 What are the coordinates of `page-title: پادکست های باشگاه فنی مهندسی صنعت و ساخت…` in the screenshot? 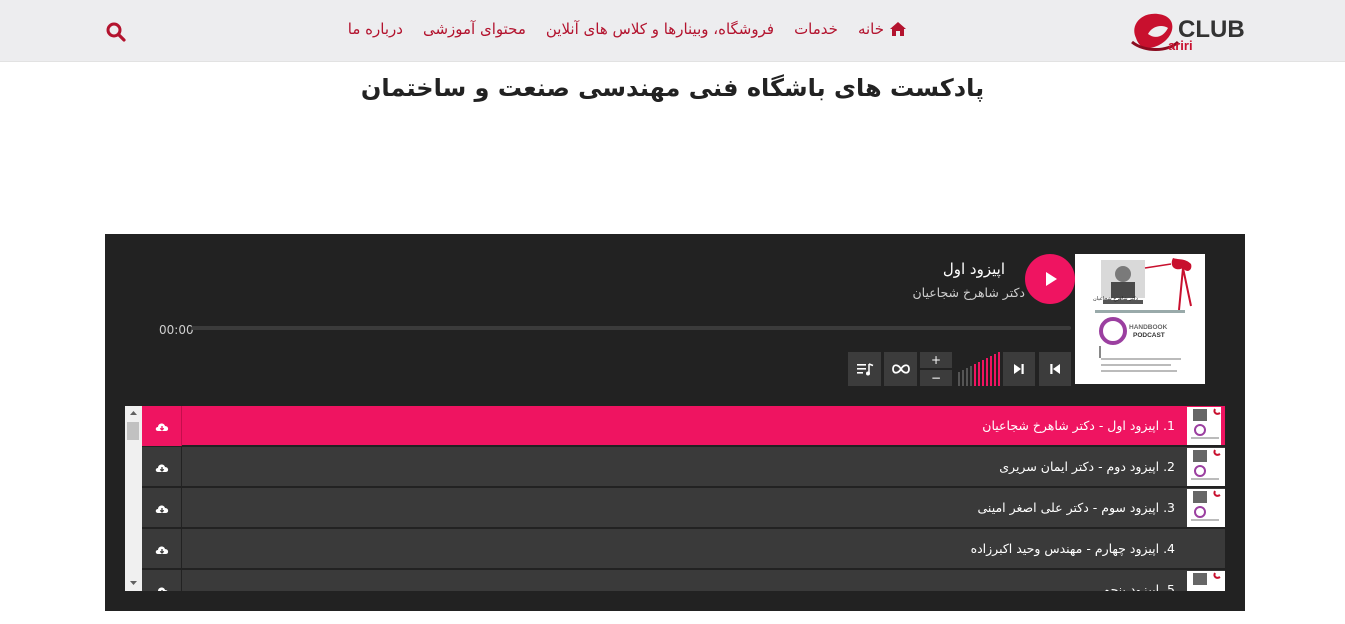 It's located at (672, 88).